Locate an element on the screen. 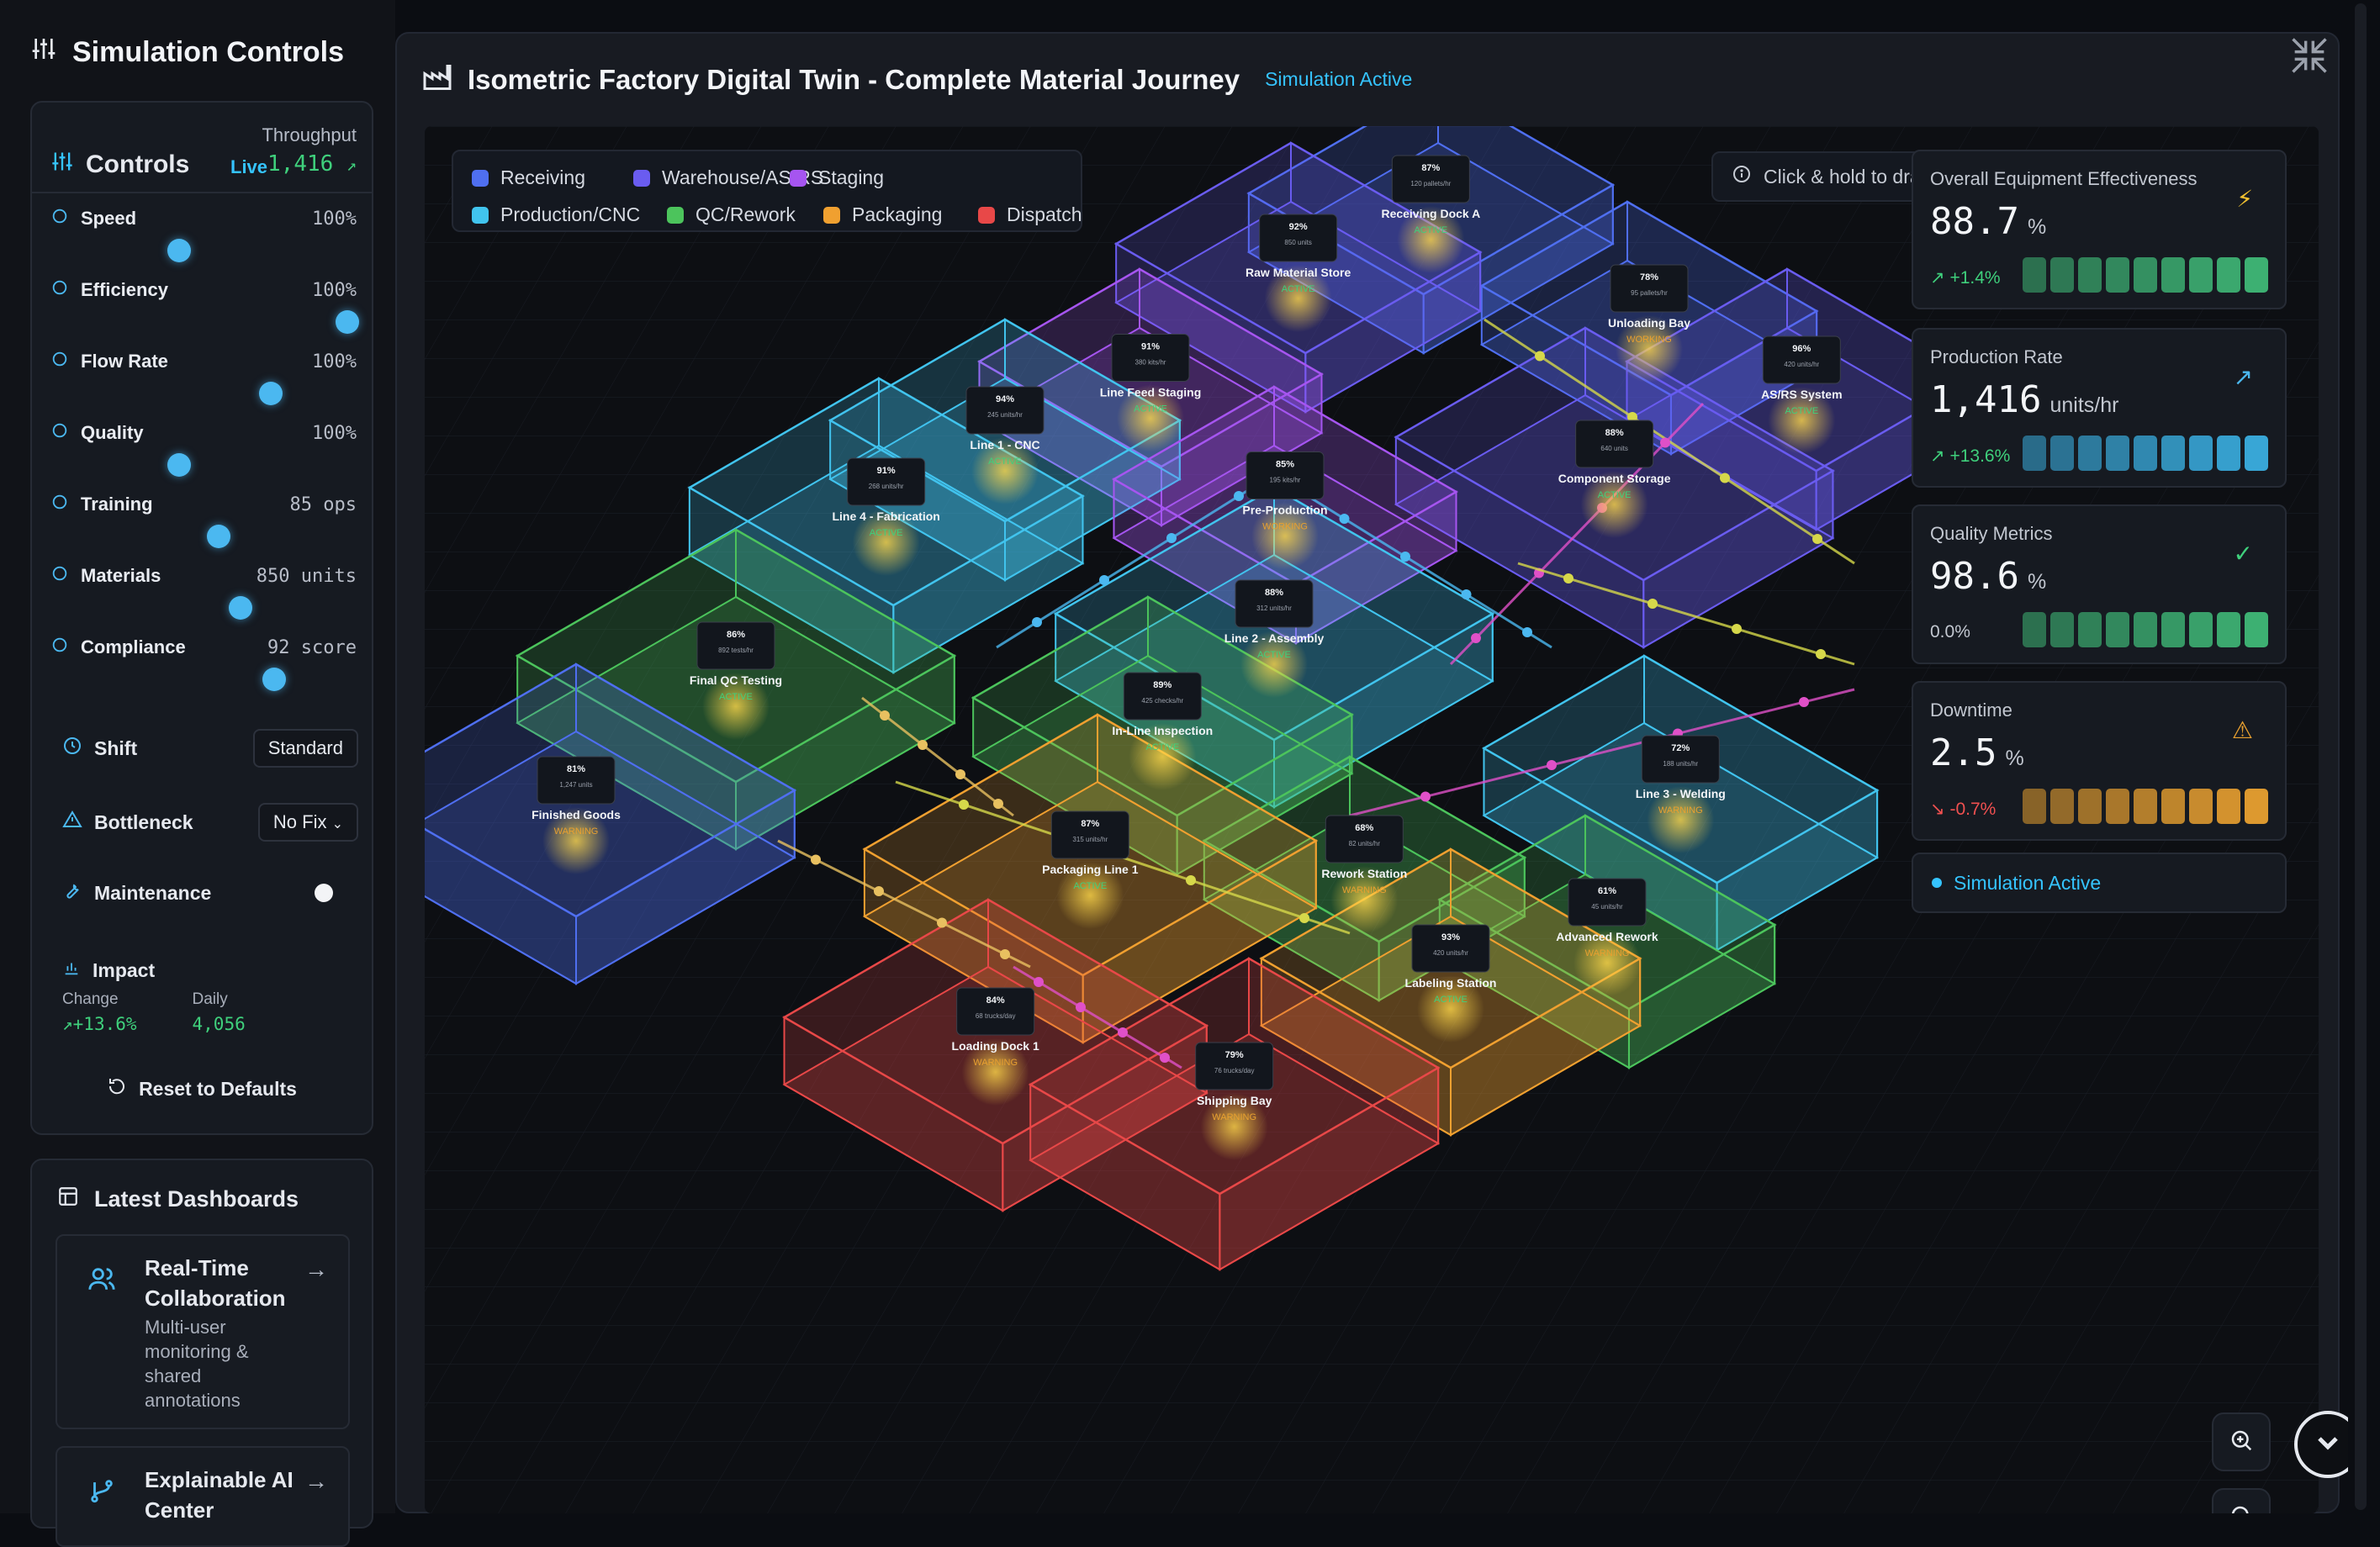 This screenshot has width=2380, height=1547. zoom-in-button is located at coordinates (2241, 1441).